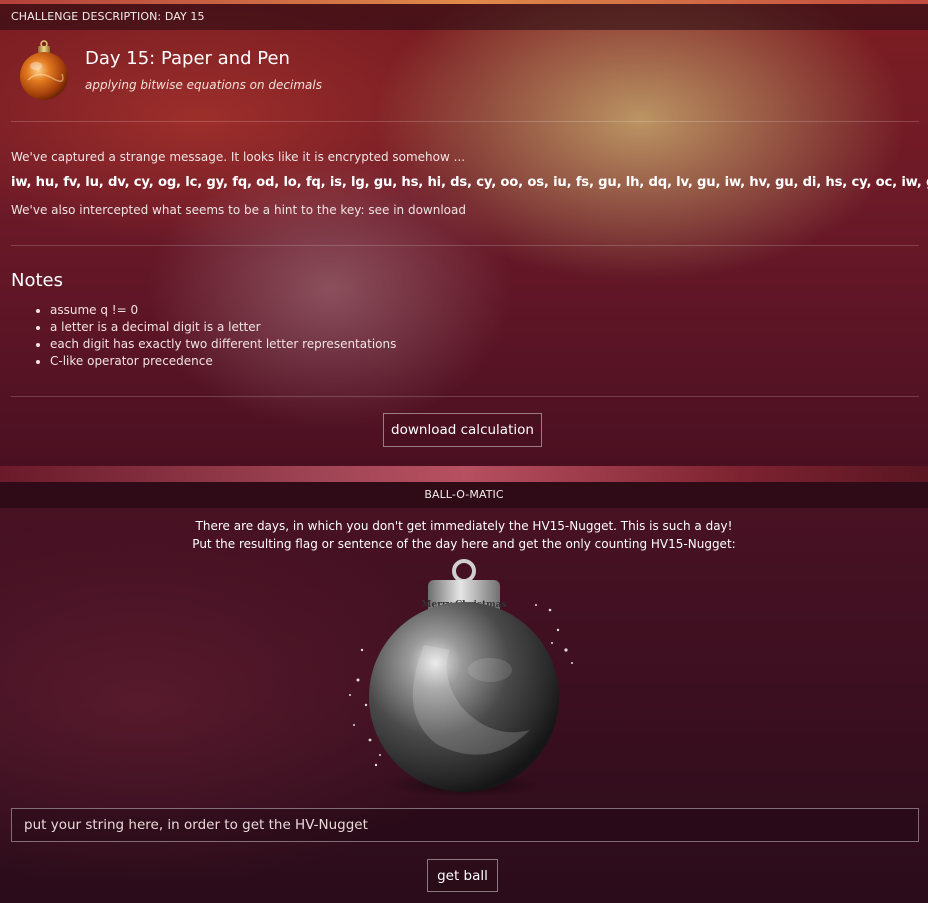  What do you see at coordinates (462, 430) in the screenshot?
I see `download-calculation-button: download calculation` at bounding box center [462, 430].